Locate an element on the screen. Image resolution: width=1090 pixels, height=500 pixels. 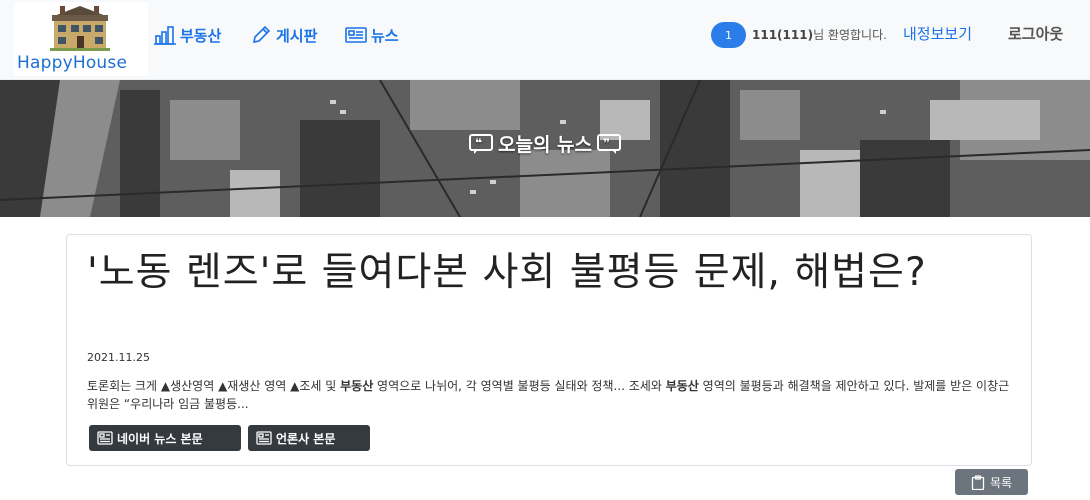
hero-title-text: 오늘의 뉴스 is located at coordinates (544, 145).